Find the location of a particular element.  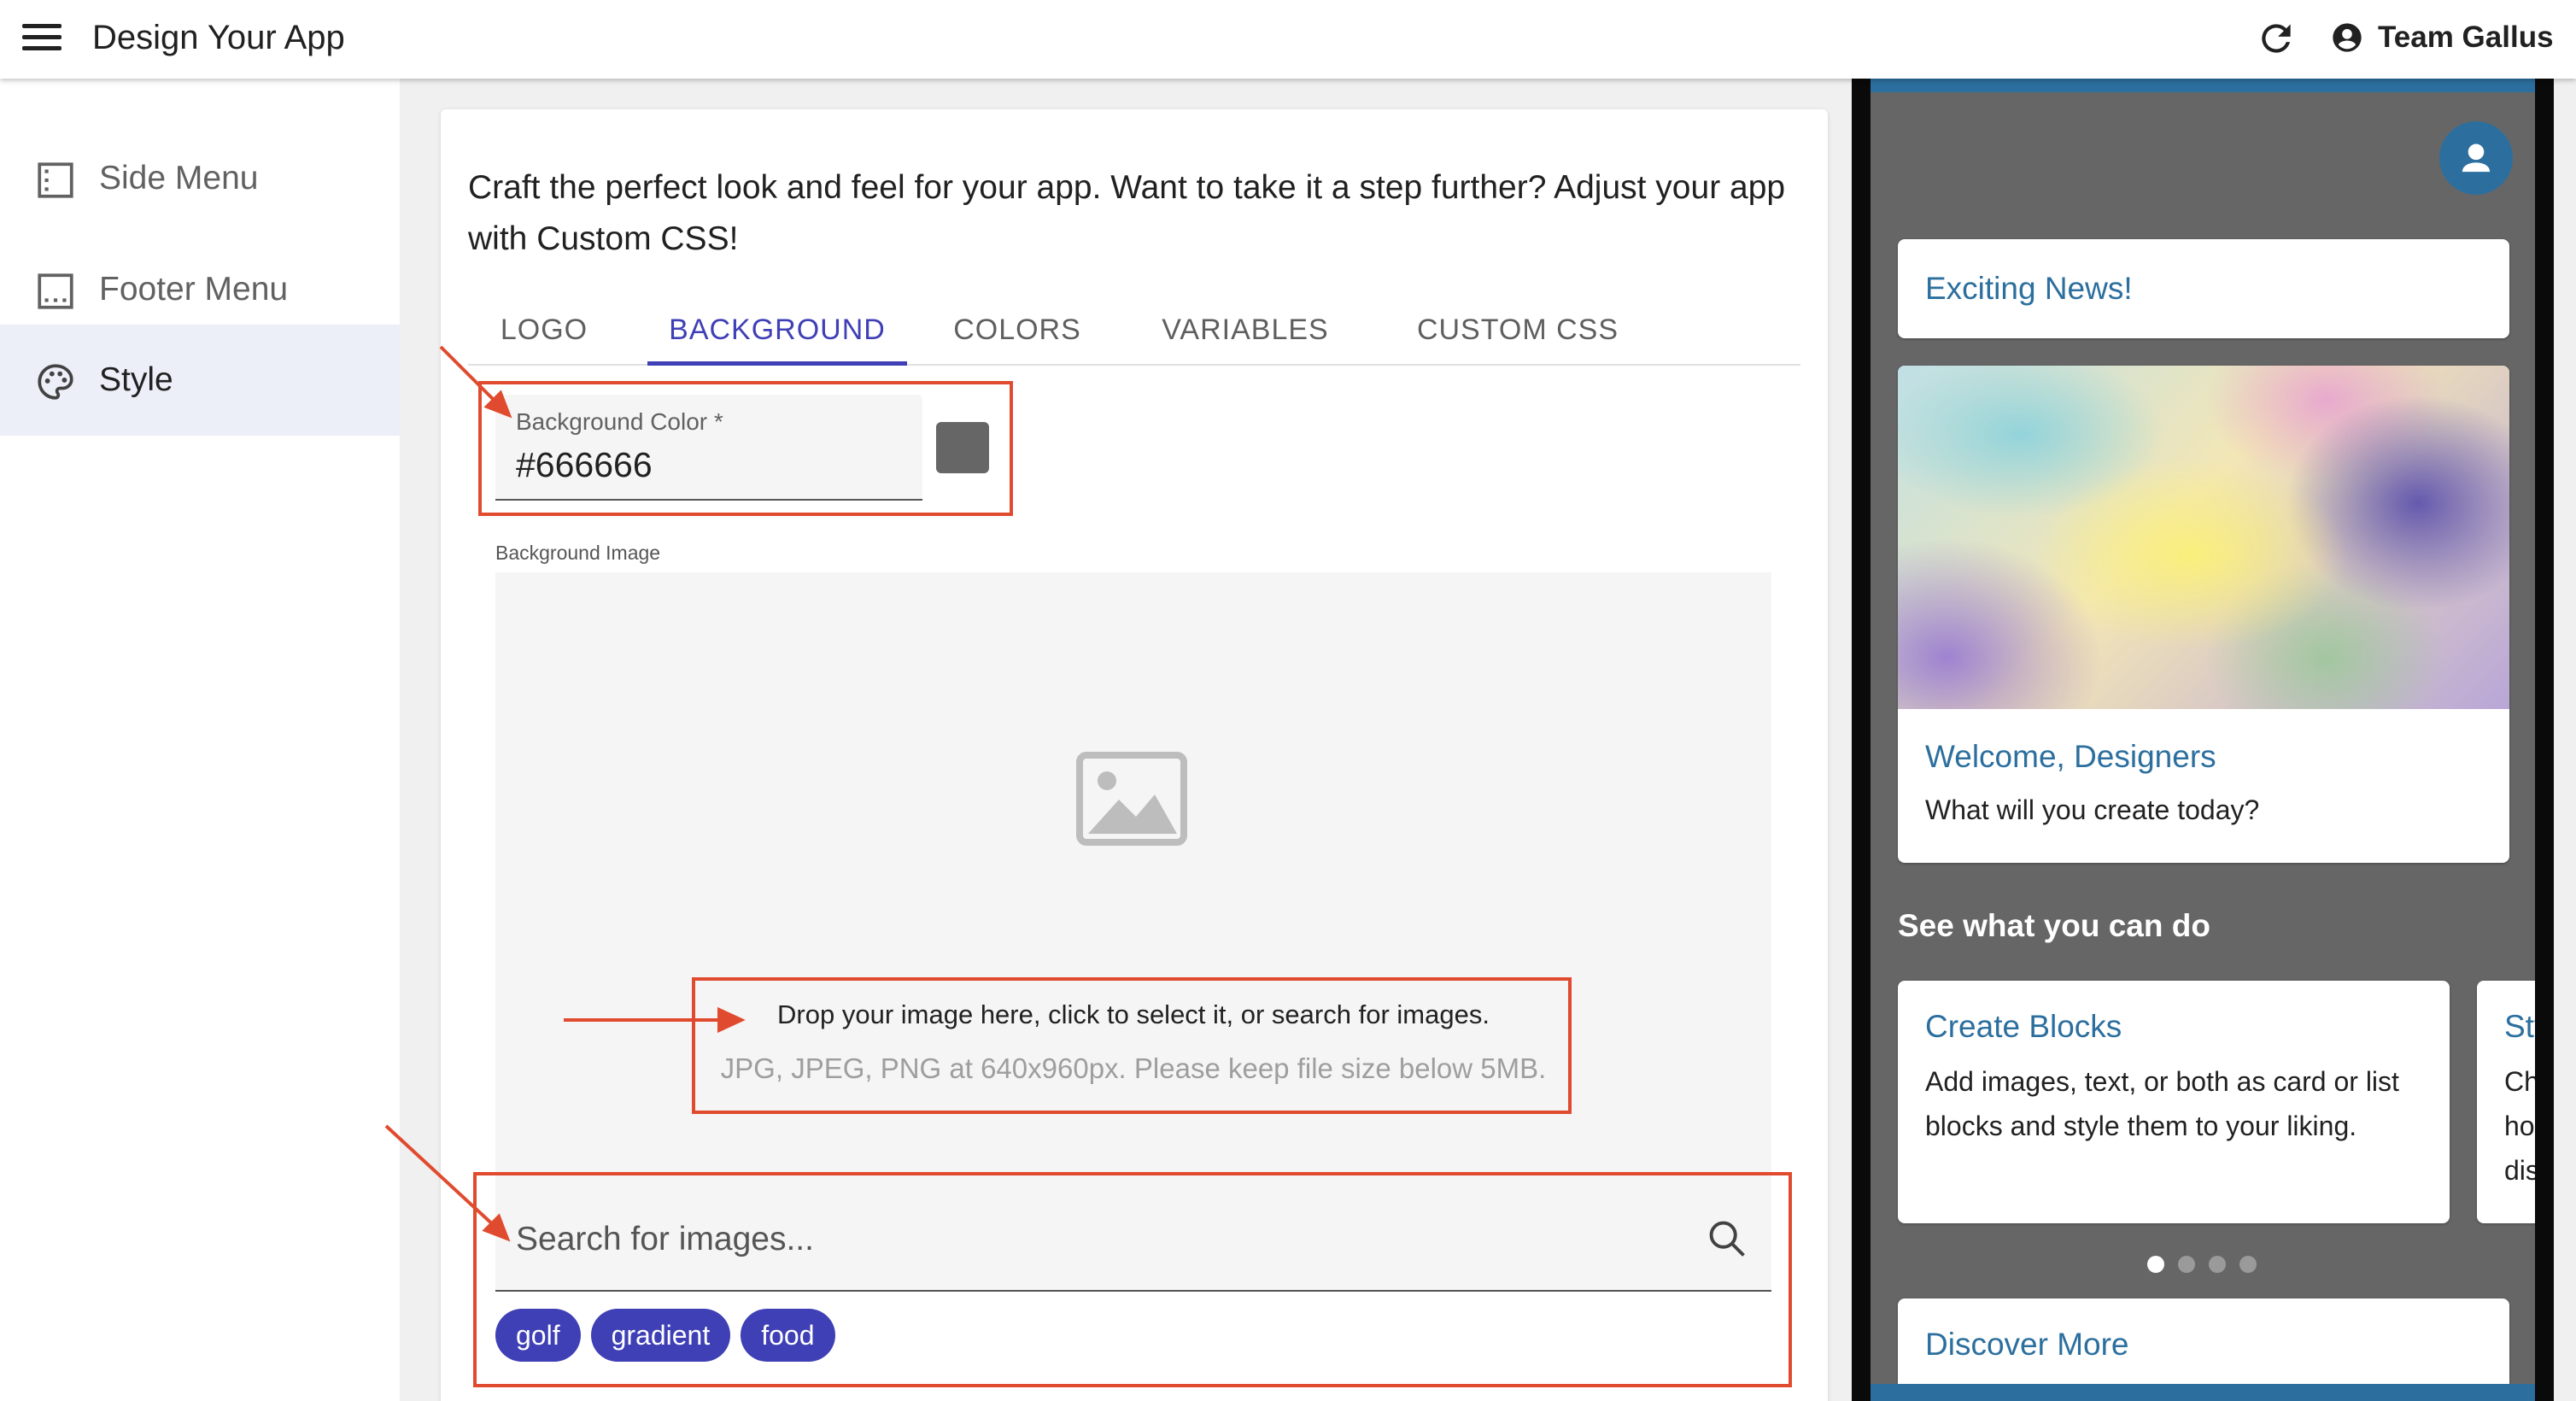

preview-card-exciting-news: Exciting News! is located at coordinates (2203, 288).